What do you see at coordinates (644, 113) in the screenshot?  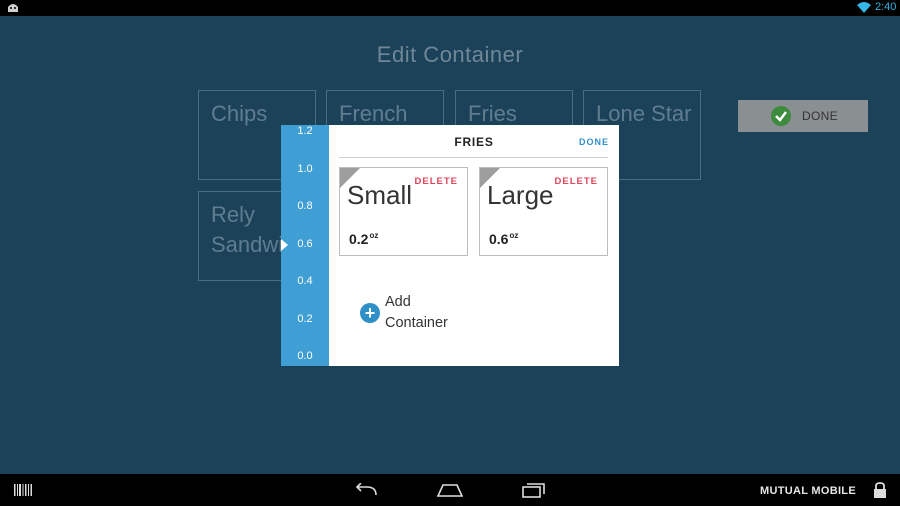 I see `tile-label: Lone Star` at bounding box center [644, 113].